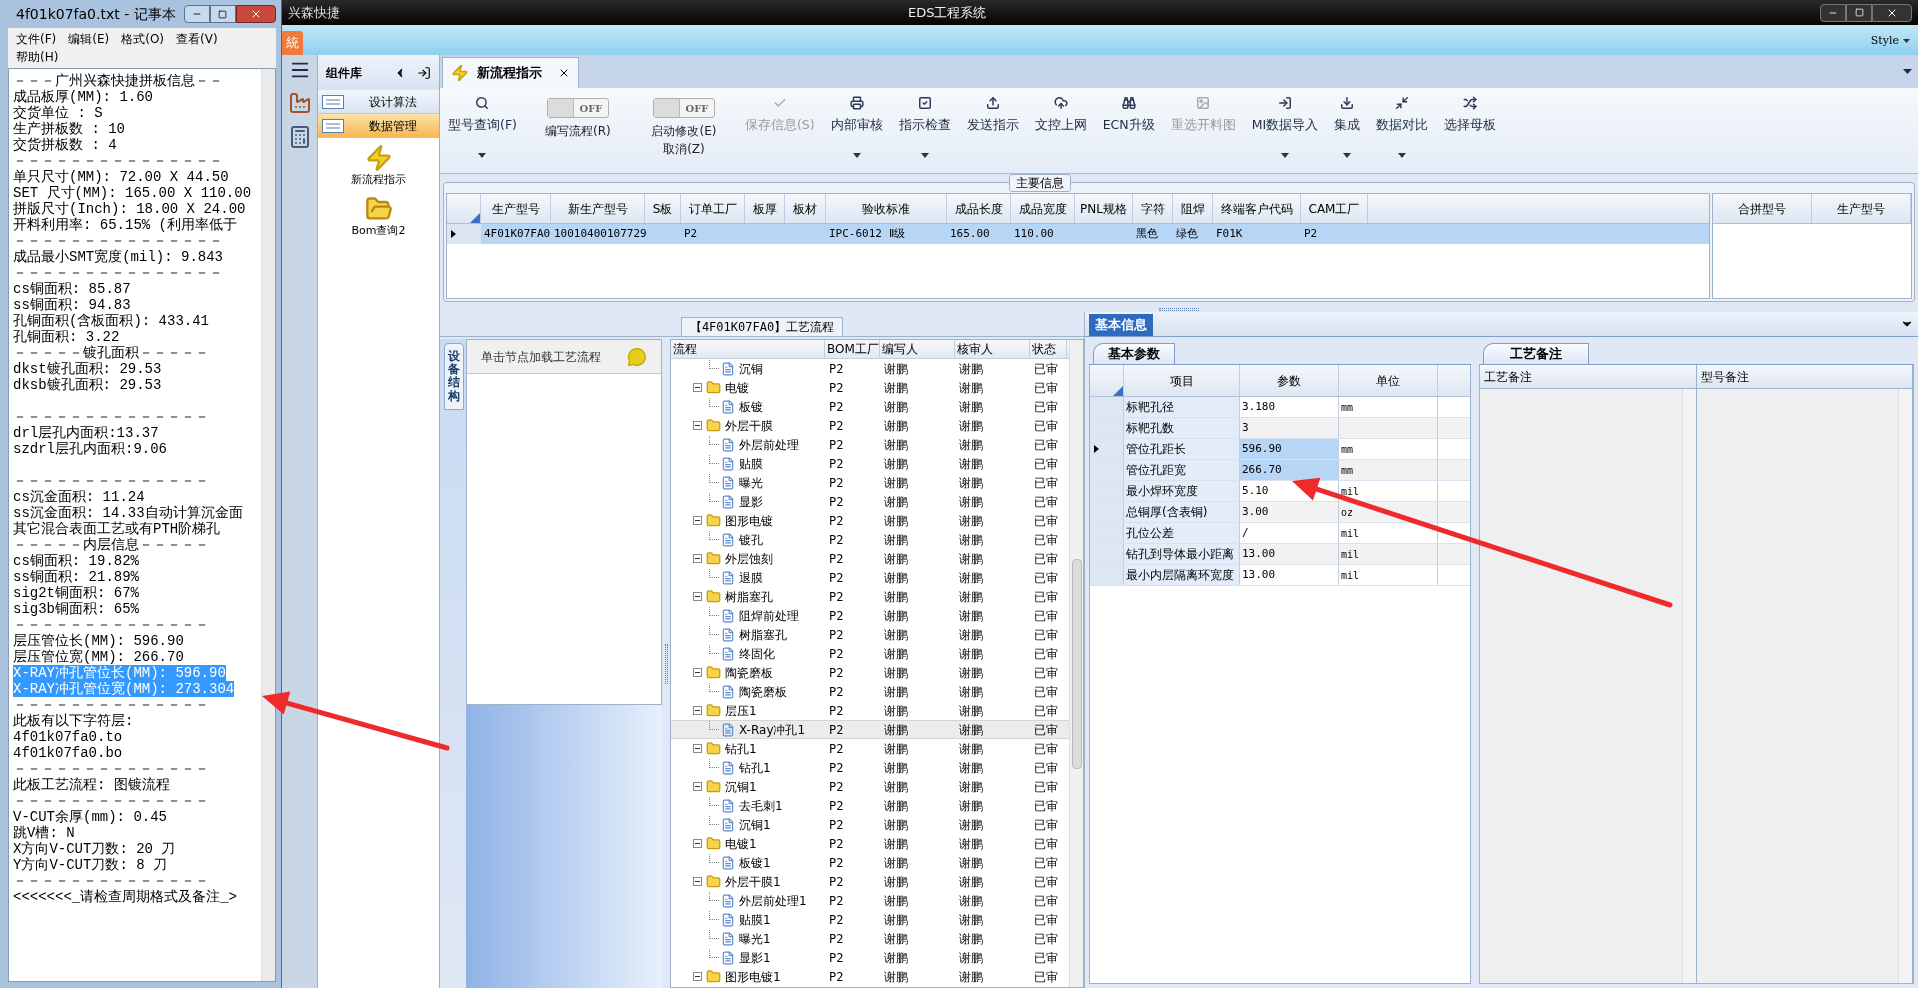 The height and width of the screenshot is (988, 1918). Describe the element at coordinates (143, 39) in the screenshot. I see `menu-item: 格式(O)` at that location.